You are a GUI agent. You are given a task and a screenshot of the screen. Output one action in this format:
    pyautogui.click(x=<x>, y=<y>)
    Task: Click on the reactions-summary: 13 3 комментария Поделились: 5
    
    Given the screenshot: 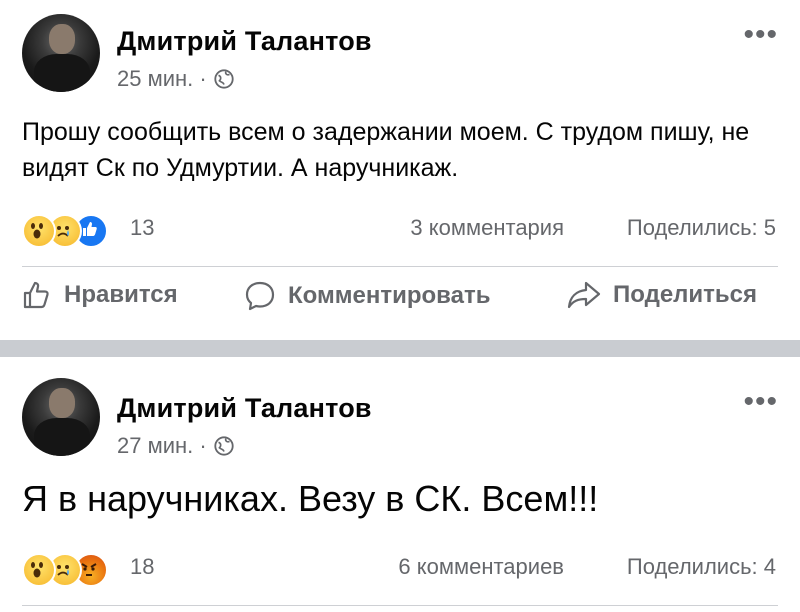 What is the action you would take?
    pyautogui.click(x=399, y=231)
    